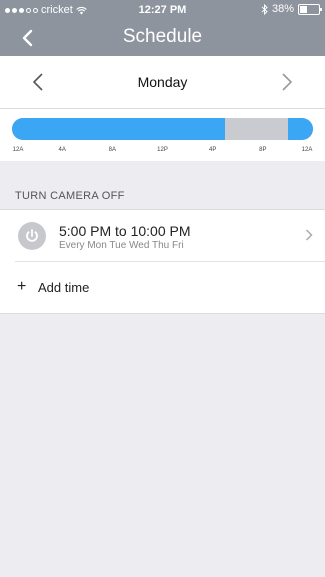 Image resolution: width=325 pixels, height=577 pixels. I want to click on timeline-bar, so click(162, 129).